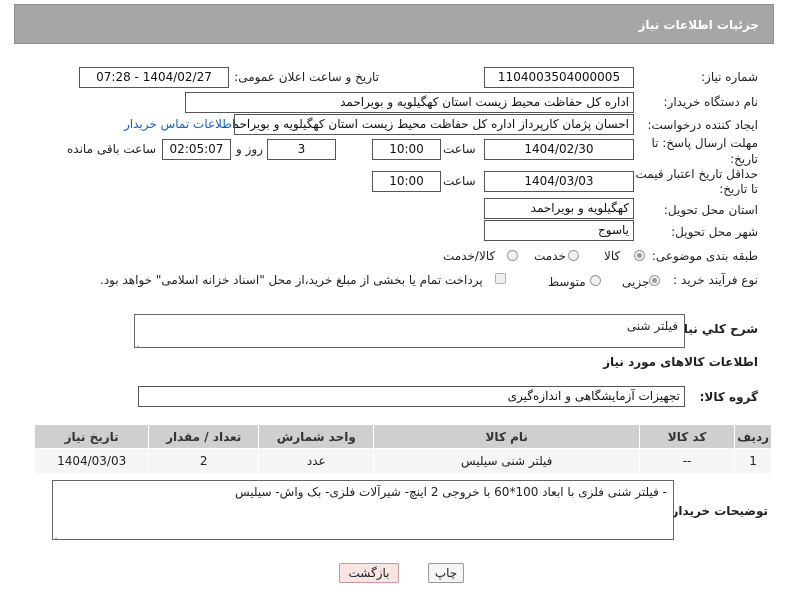  I want to click on reply-deadline-label-2: تاریخ:, so click(744, 159).